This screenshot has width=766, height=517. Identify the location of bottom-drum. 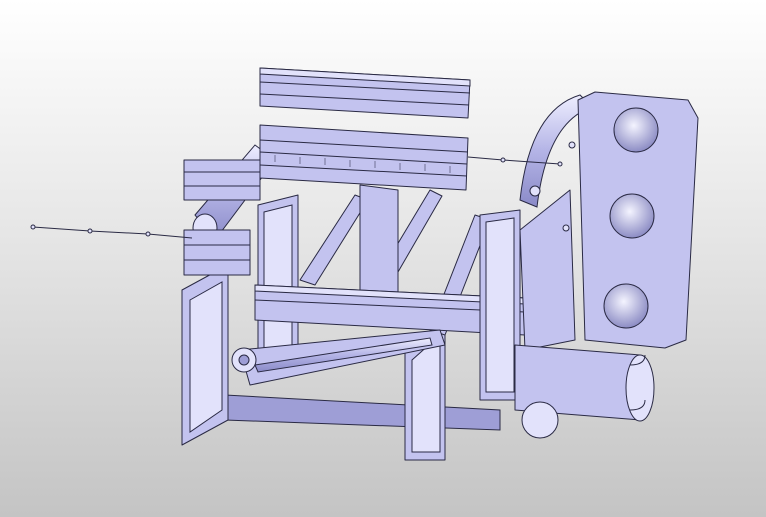
(584, 391).